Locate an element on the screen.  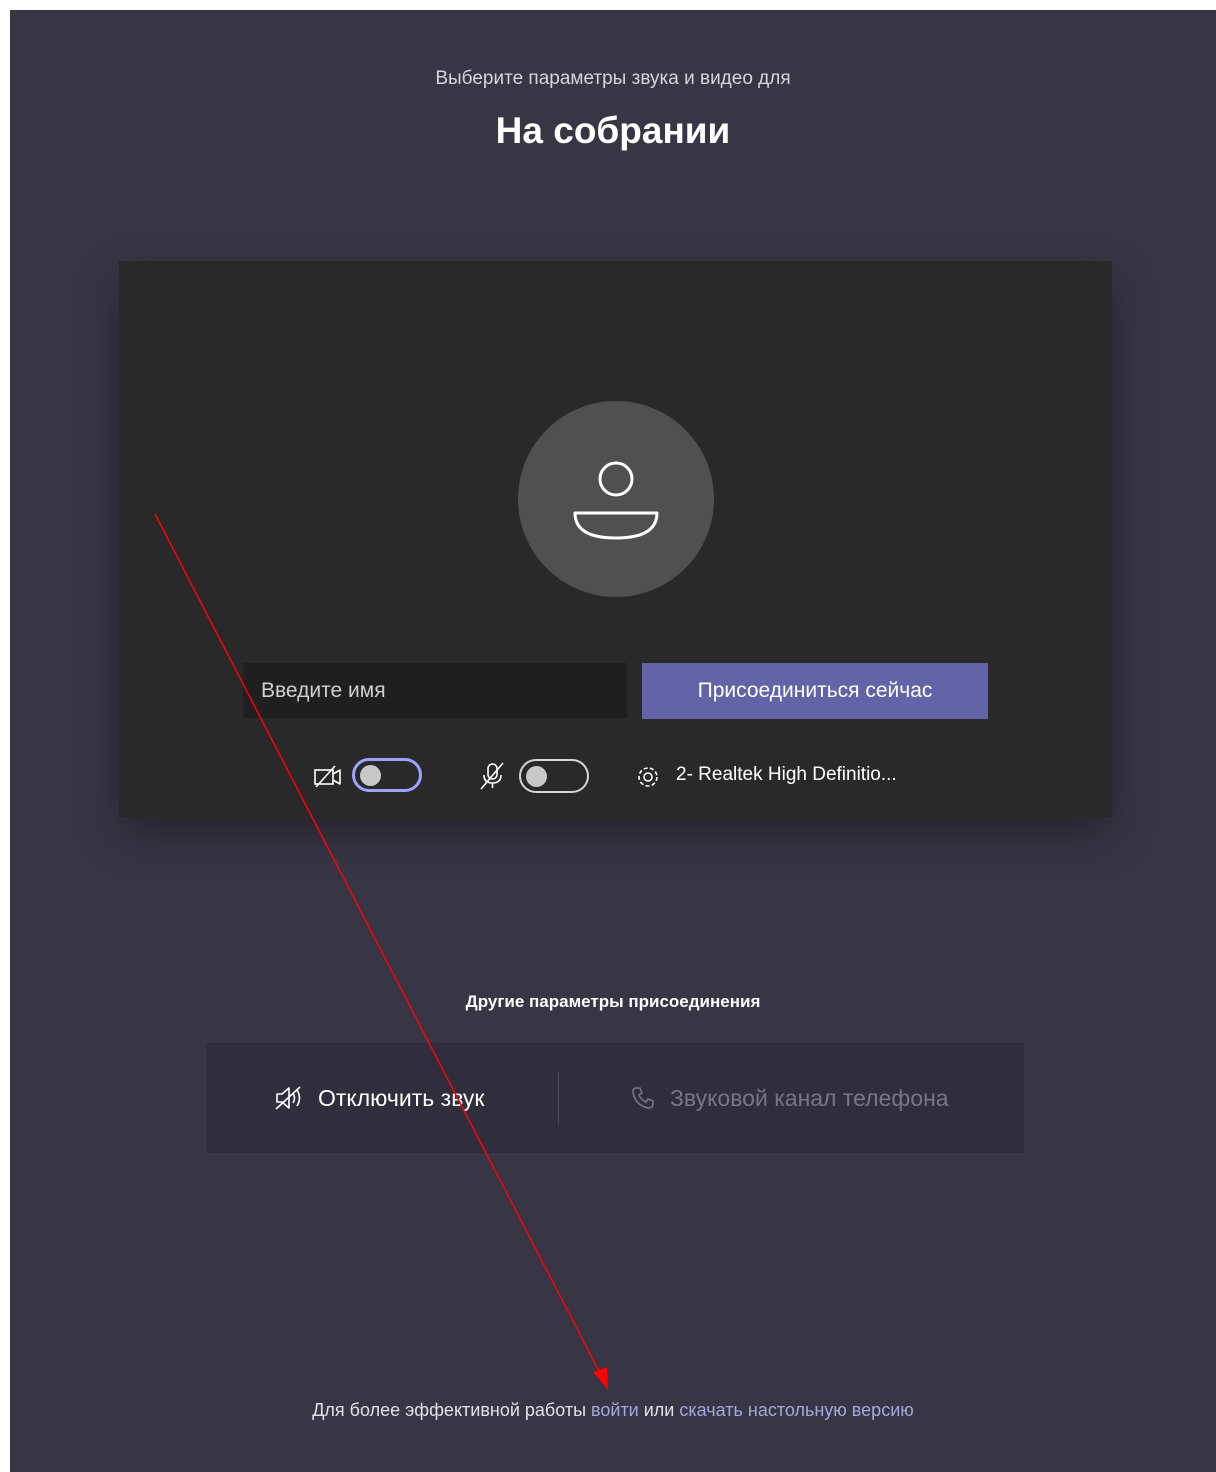
name-input is located at coordinates (435, 690).